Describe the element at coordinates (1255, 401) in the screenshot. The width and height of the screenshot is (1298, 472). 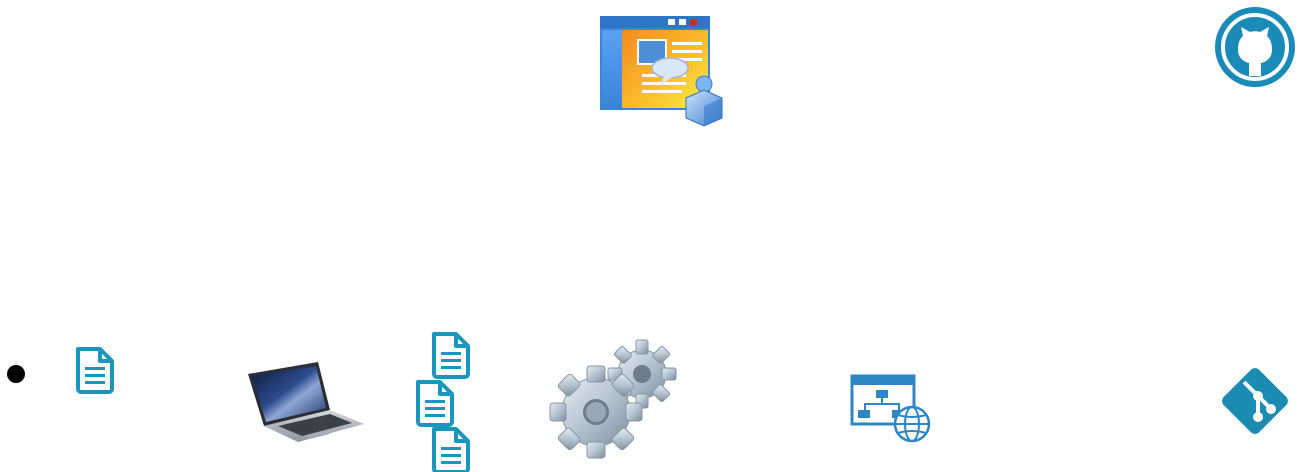
I see `git-icon` at that location.